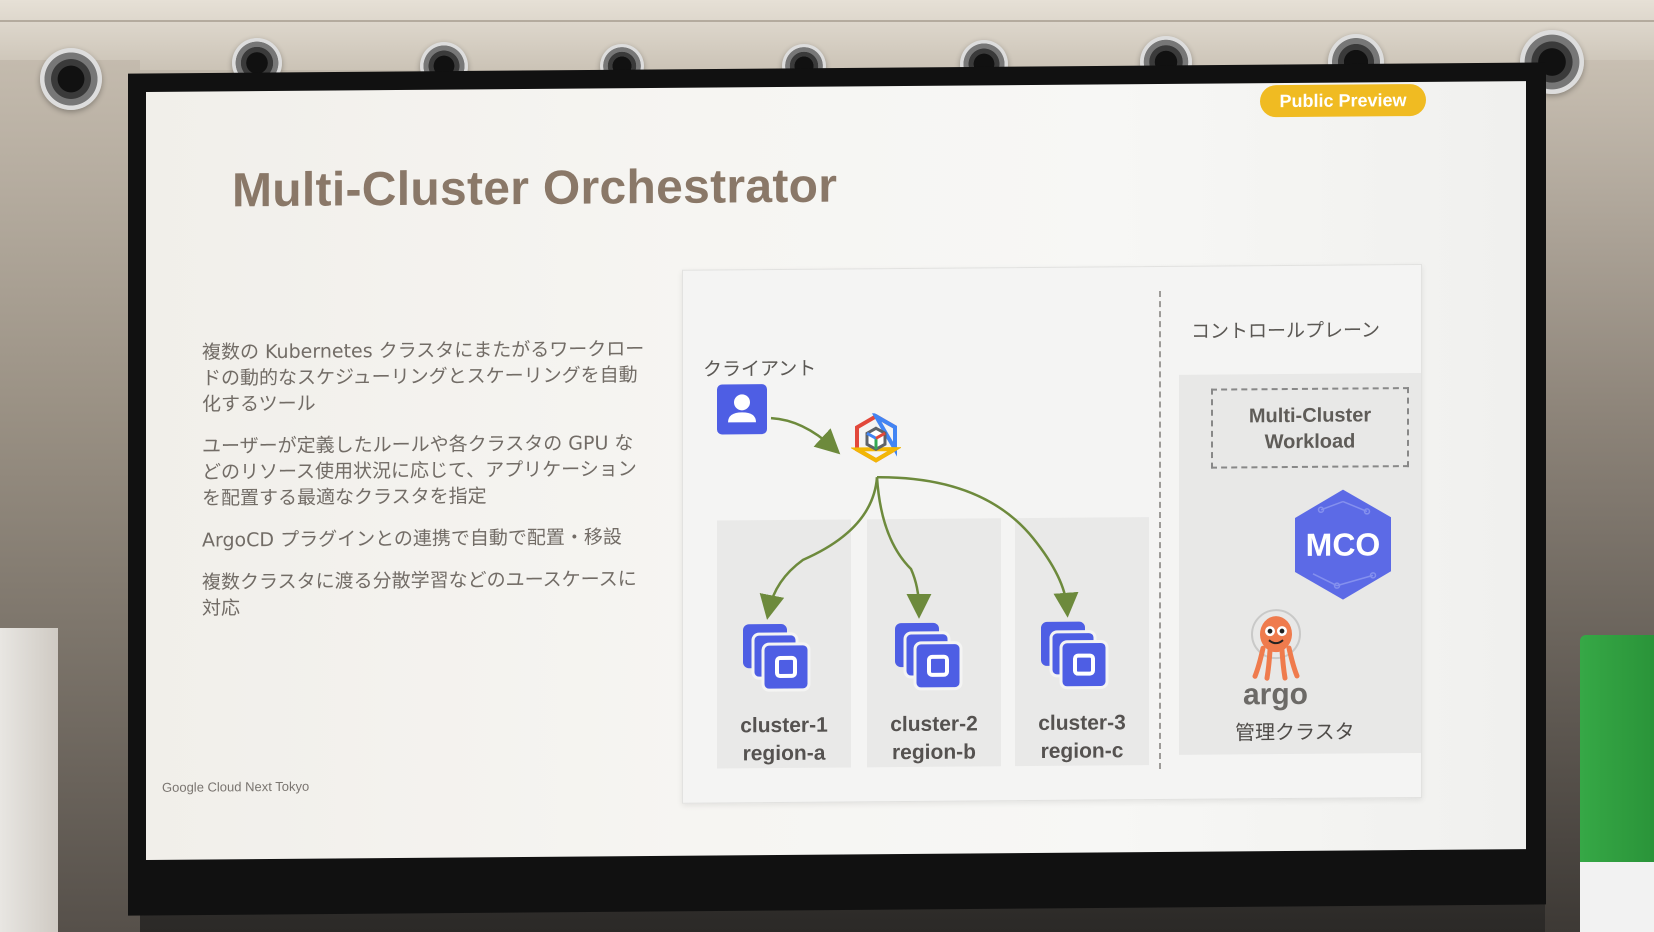 The width and height of the screenshot is (1654, 932). I want to click on cluster-name: cluster-3, so click(1082, 723).